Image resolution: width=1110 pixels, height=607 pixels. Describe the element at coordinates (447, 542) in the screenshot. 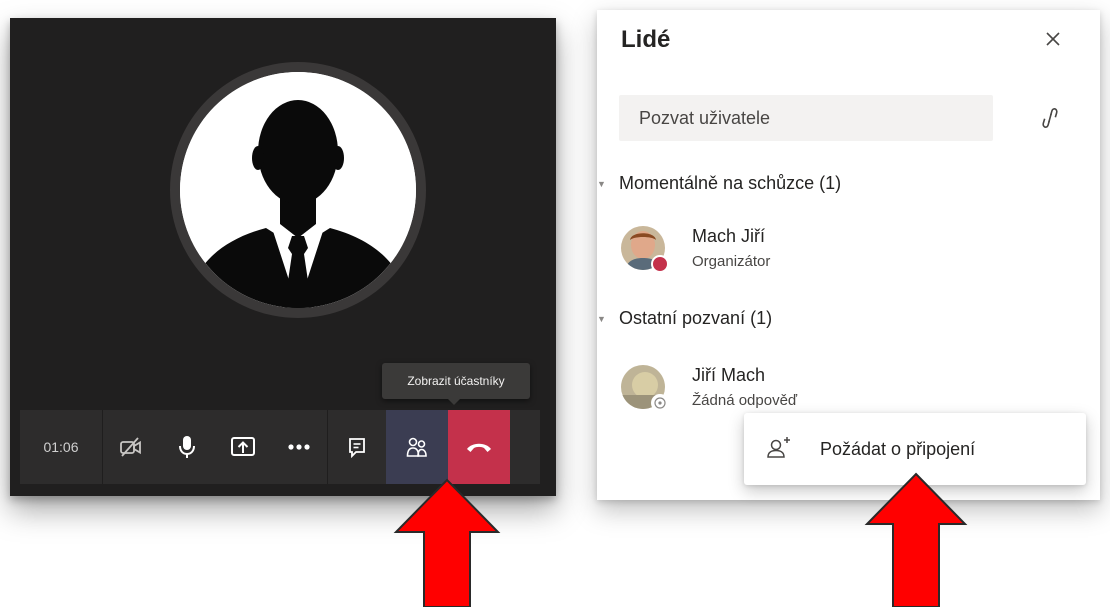

I see `annotation-arrow-left` at that location.